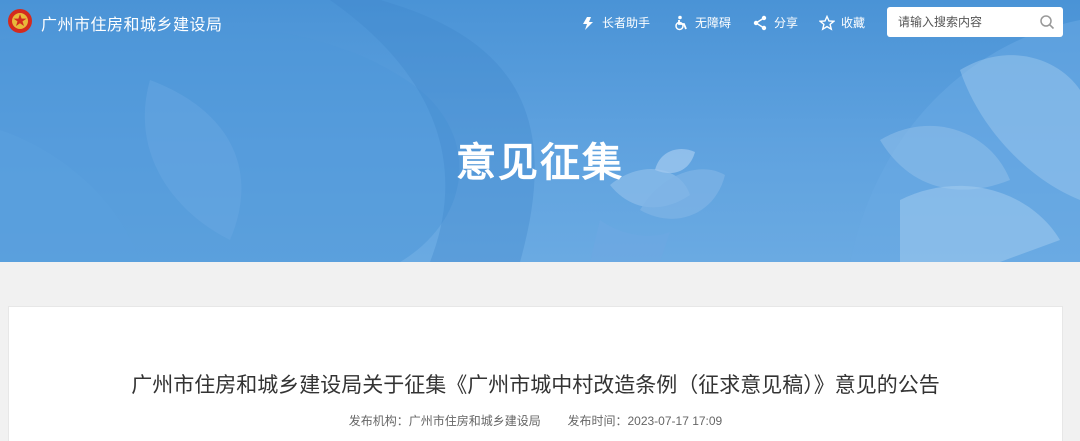 This screenshot has height=441, width=1080. What do you see at coordinates (597, 421) in the screenshot?
I see `publish-time-label: 发布时间：` at bounding box center [597, 421].